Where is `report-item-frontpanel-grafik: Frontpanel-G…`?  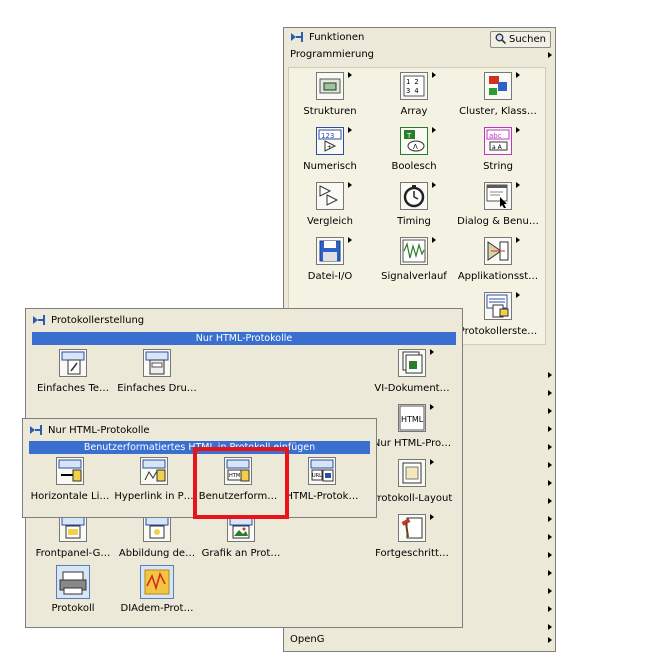 report-item-frontpanel-grafik: Frontpanel-G… is located at coordinates (73, 537).